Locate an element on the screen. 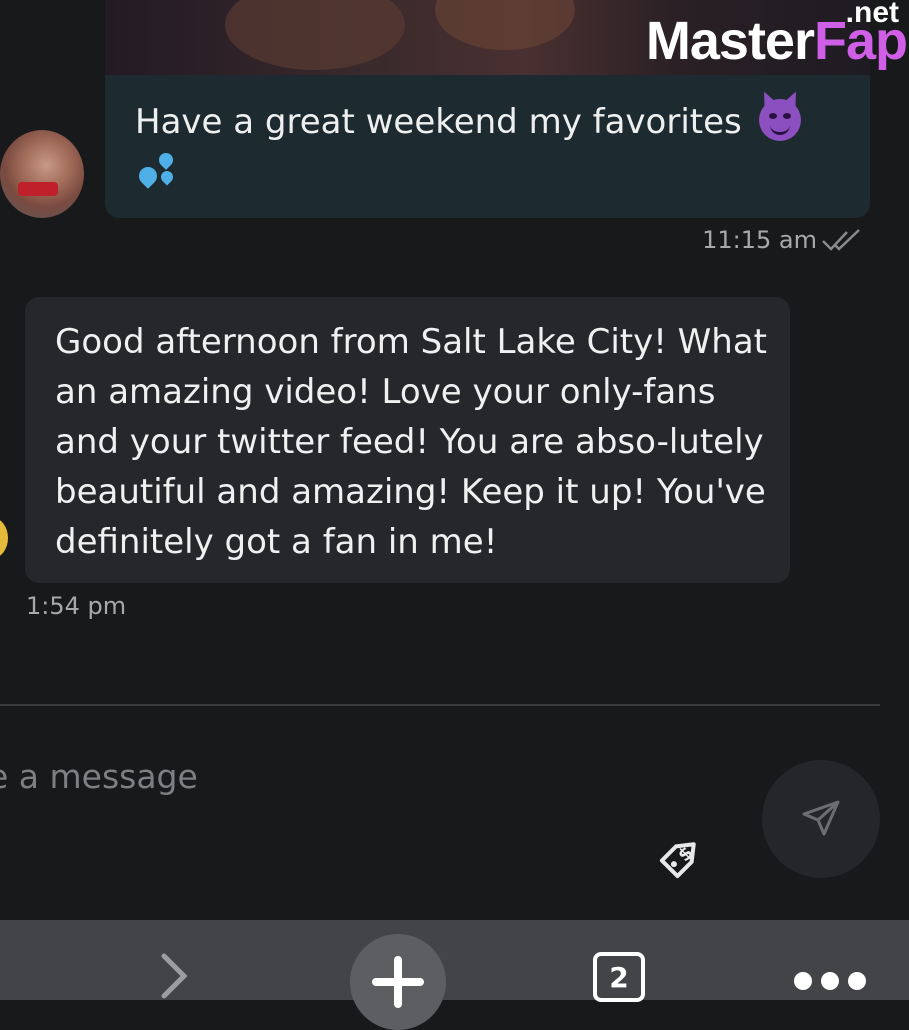  watermark-logo: .net MasterFap is located at coordinates (757, 40).